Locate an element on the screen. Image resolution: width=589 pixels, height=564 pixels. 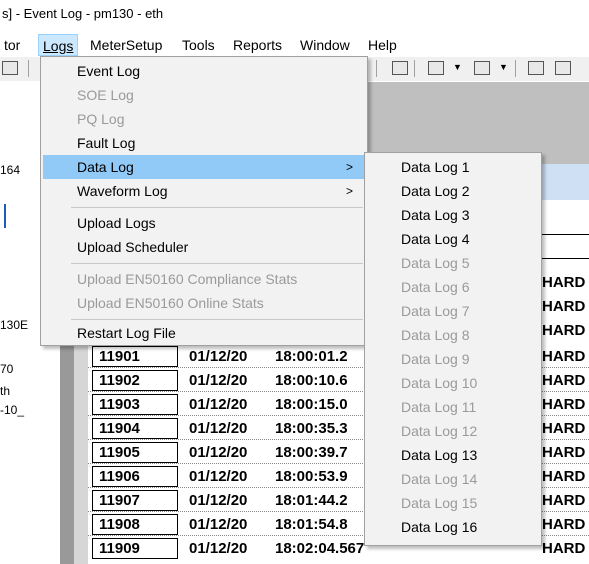
chart-icon is located at coordinates (563, 68).